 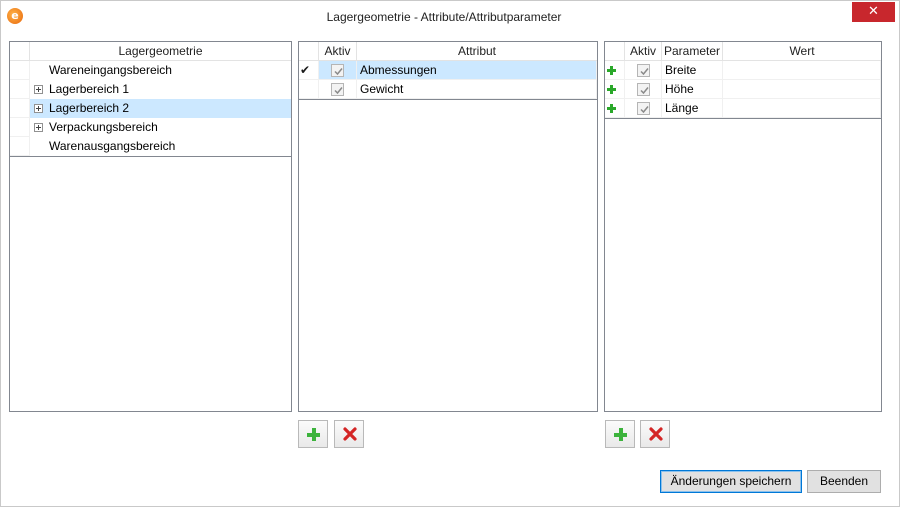 What do you see at coordinates (150, 108) in the screenshot?
I see `tree-item: Lagerbereich 2` at bounding box center [150, 108].